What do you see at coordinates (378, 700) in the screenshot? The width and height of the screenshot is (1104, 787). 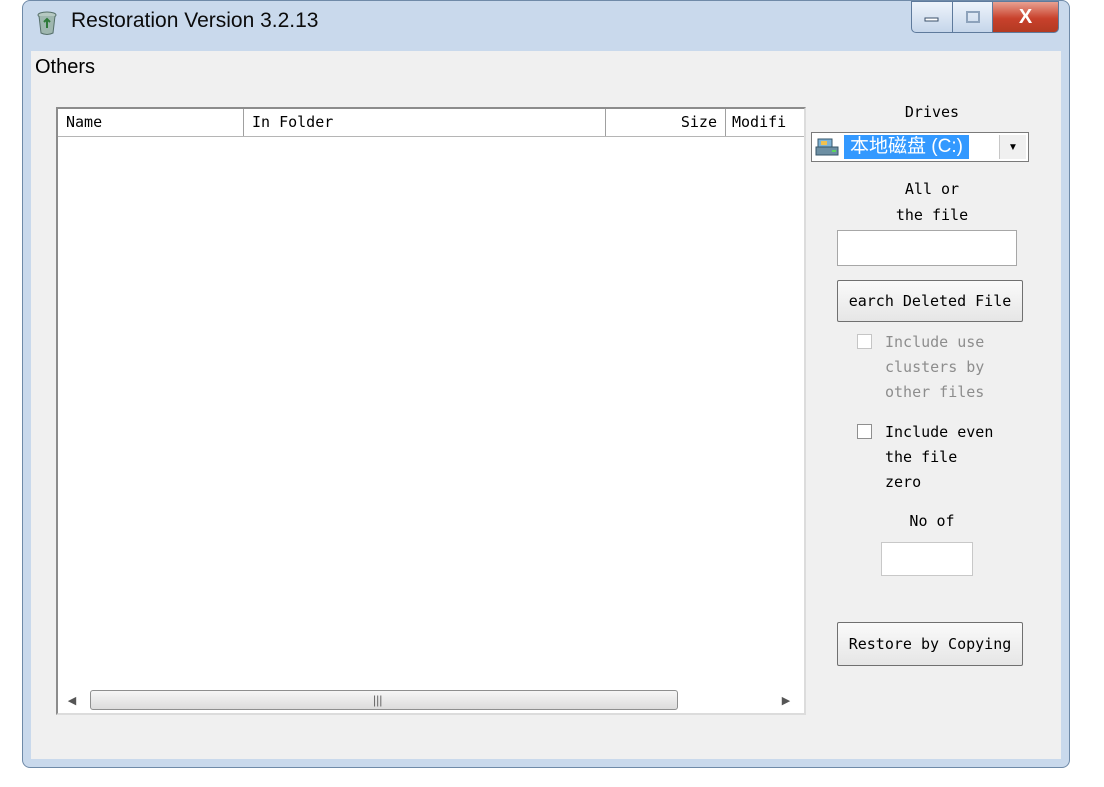 I see `scroll-grip-icon: |||` at bounding box center [378, 700].